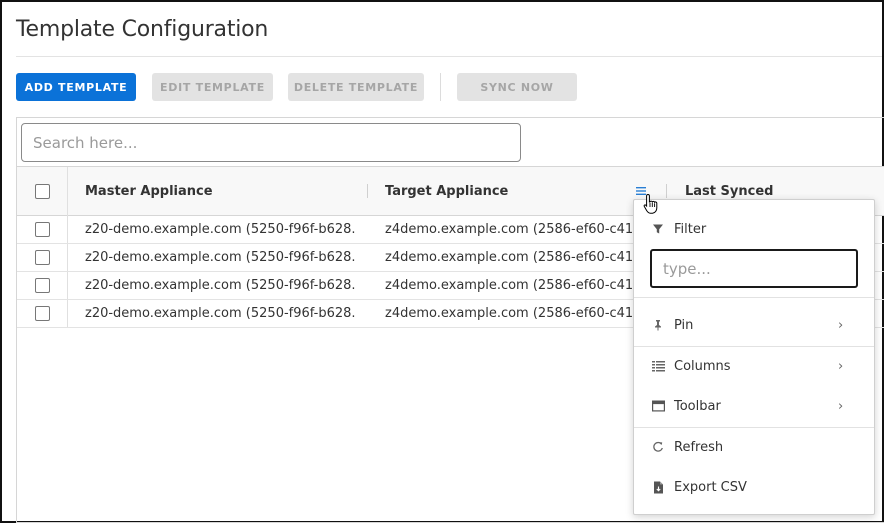 This screenshot has height=523, width=884. I want to click on export-csv-label: Export CSV, so click(710, 487).